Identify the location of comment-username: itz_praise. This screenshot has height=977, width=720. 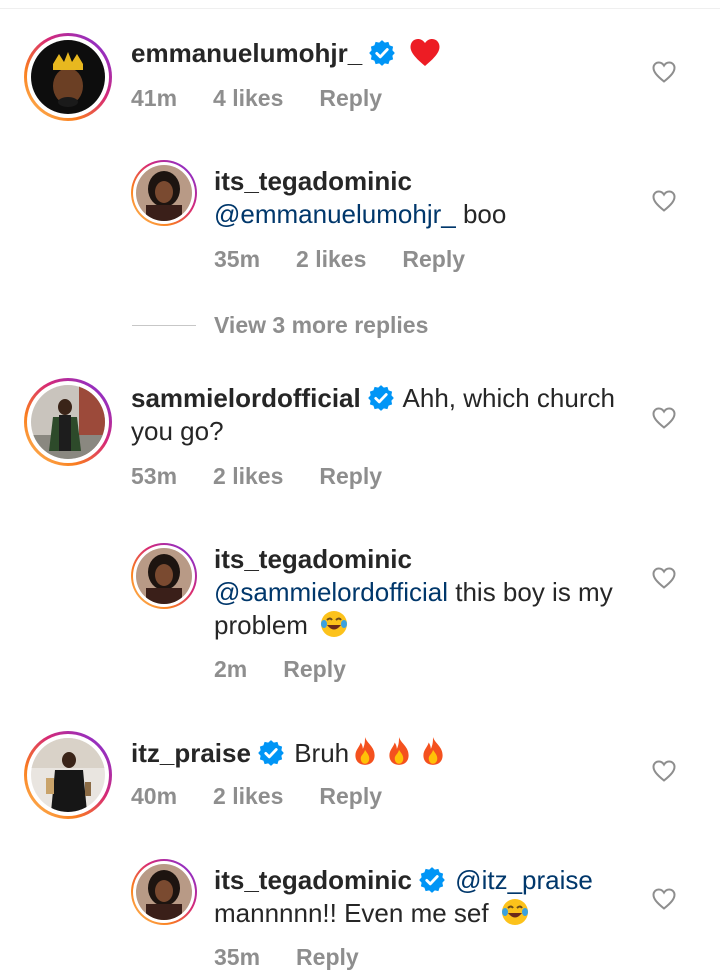
(191, 753).